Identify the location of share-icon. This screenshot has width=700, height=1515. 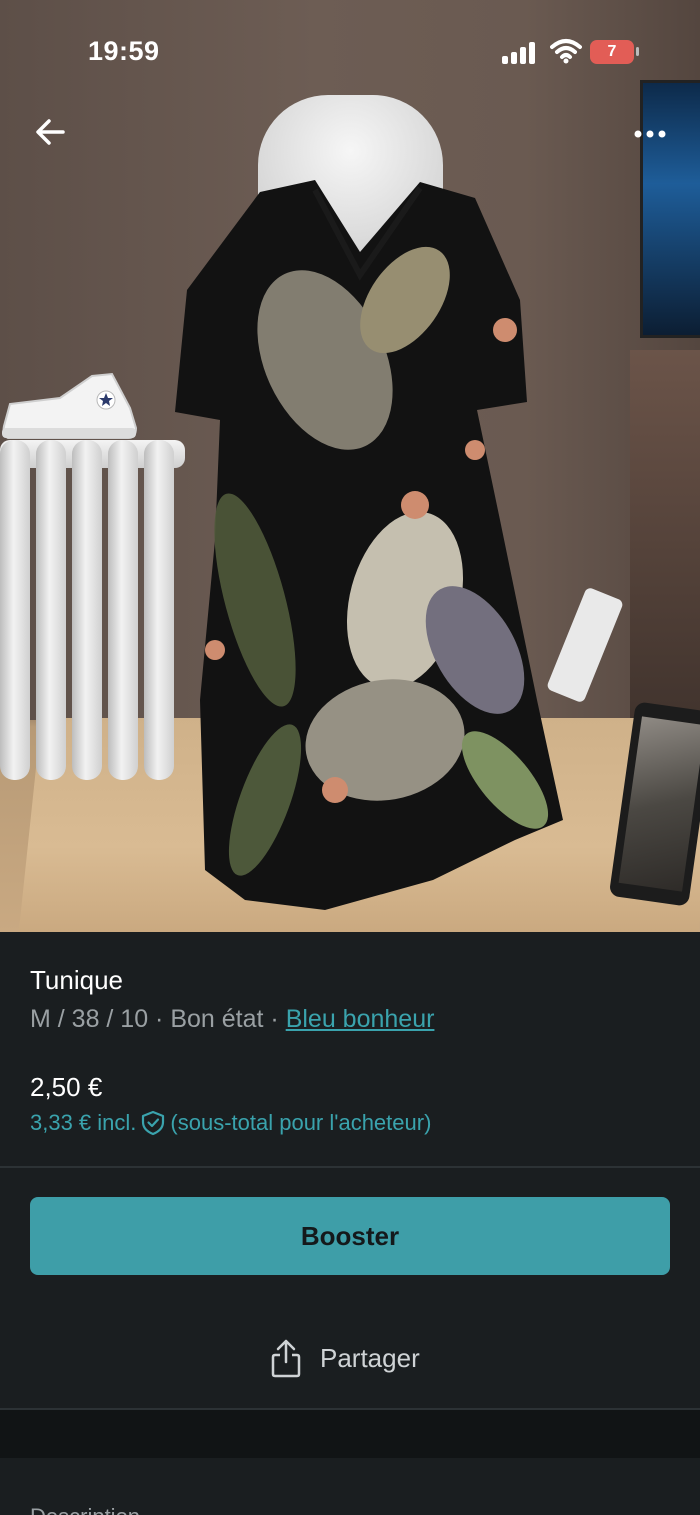
(286, 1358).